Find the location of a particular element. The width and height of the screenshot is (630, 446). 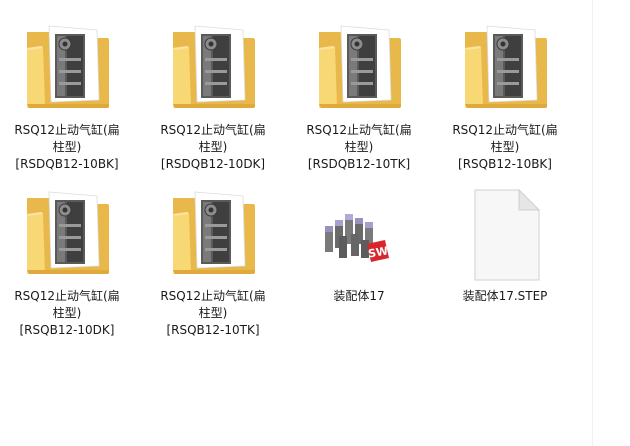

item-label: 装配体17.STEP is located at coordinates (505, 296).